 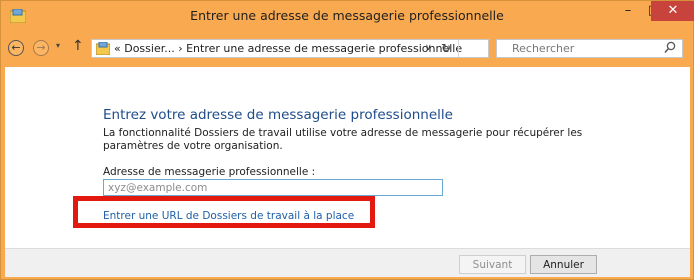 I want to click on search-placeholder: Rechercher, so click(x=543, y=48).